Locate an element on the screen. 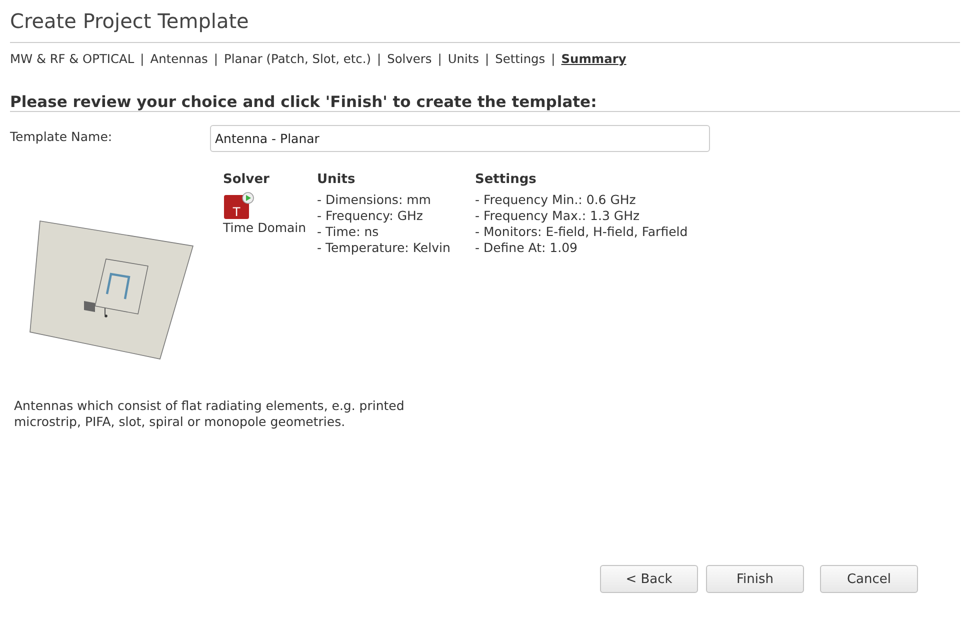 This screenshot has height=640, width=970. window-title: Create Project Template is located at coordinates (129, 21).